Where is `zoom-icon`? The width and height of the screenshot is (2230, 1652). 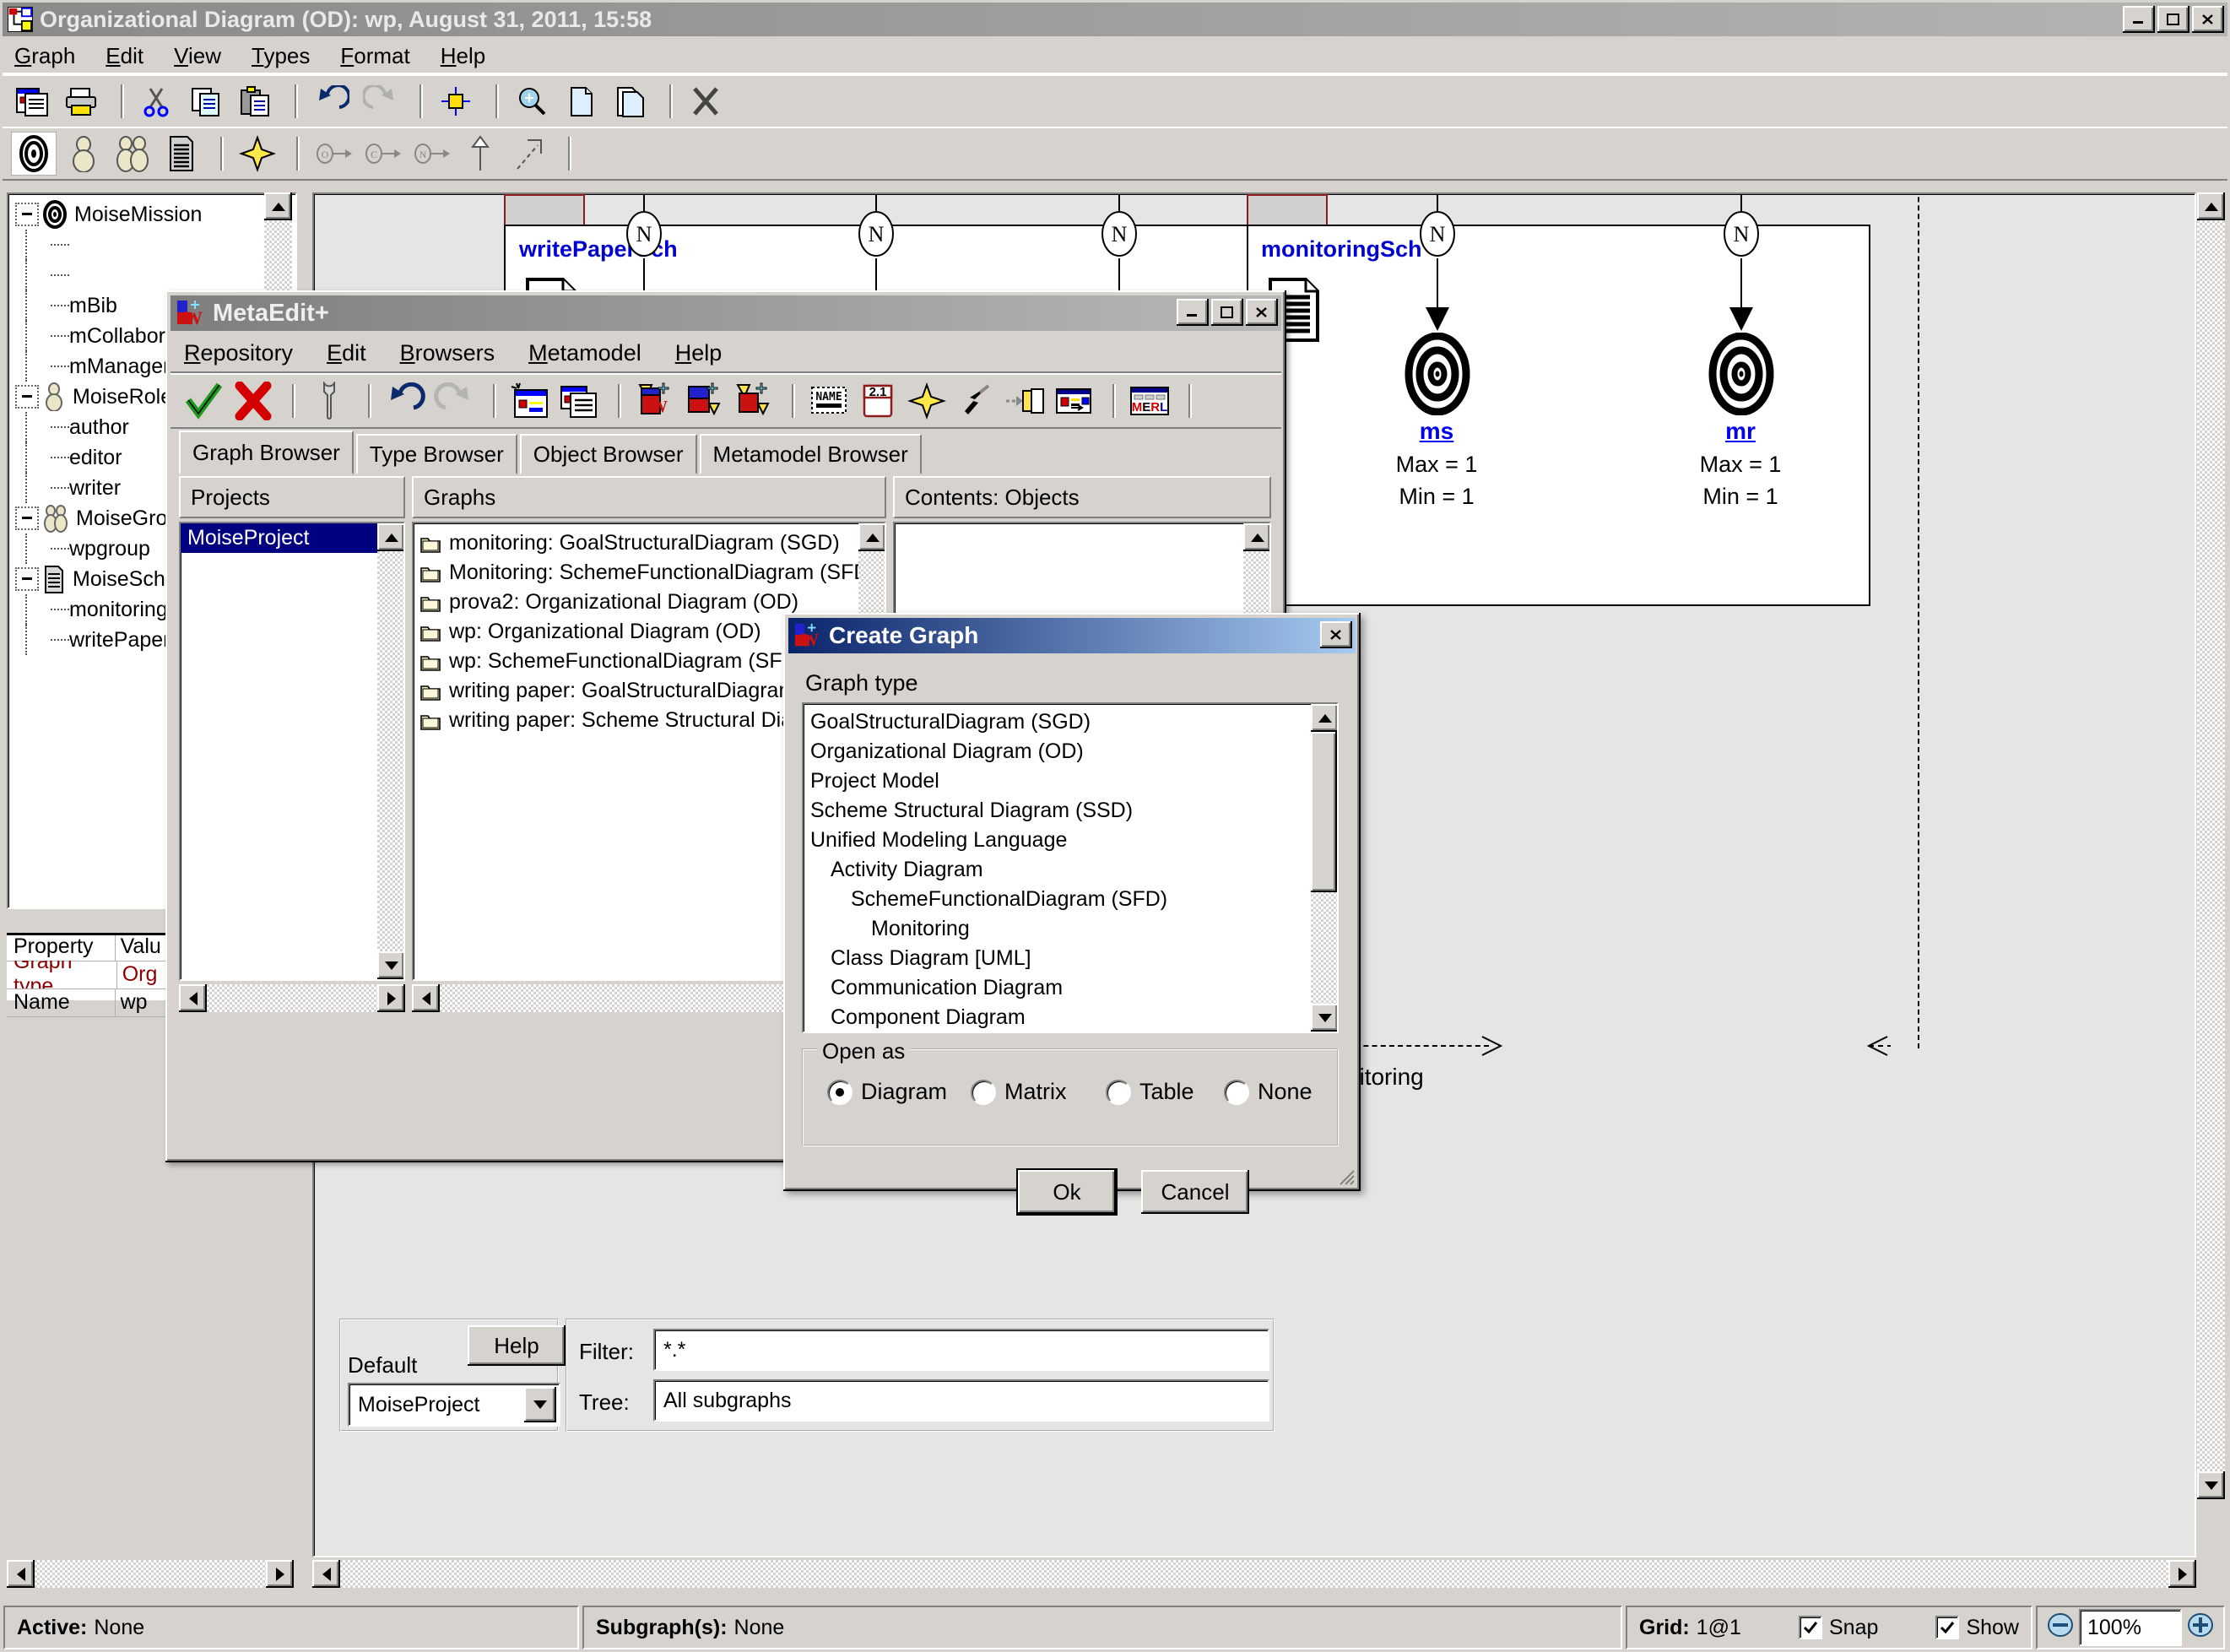 zoom-icon is located at coordinates (533, 101).